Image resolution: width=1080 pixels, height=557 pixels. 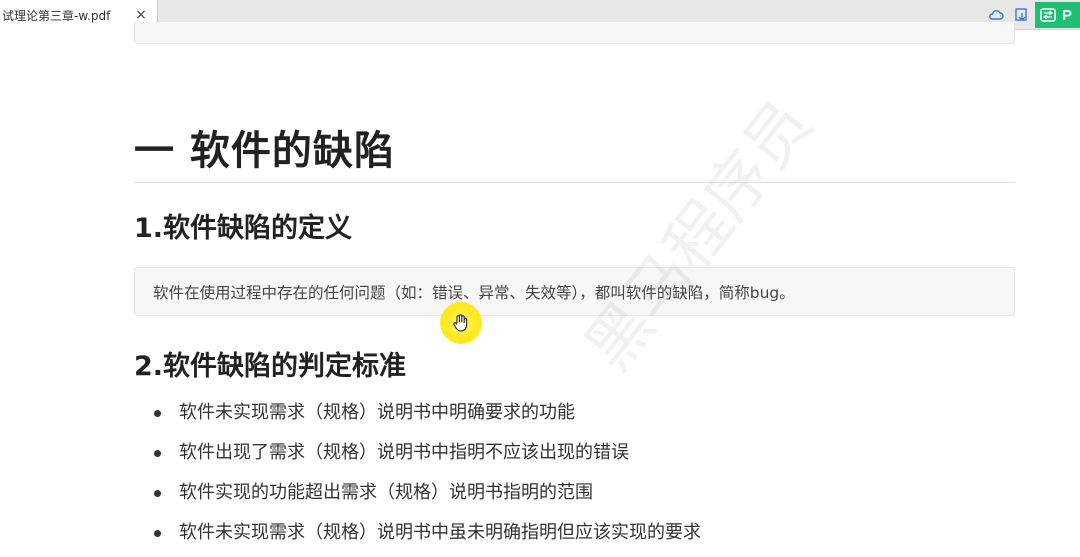 What do you see at coordinates (243, 228) in the screenshot?
I see `section-heading-definition: 1.软件缺陷的定义` at bounding box center [243, 228].